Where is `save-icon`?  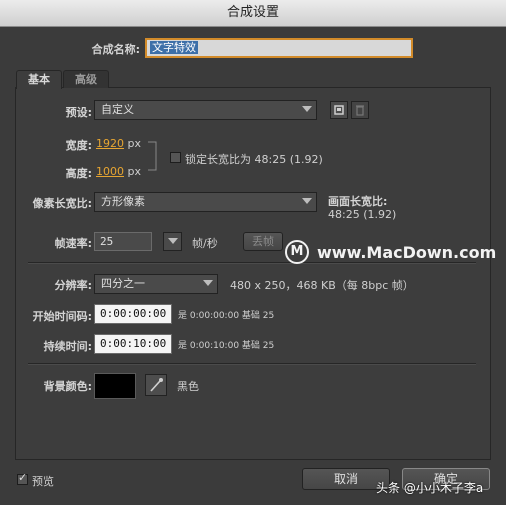
save-icon is located at coordinates (339, 110).